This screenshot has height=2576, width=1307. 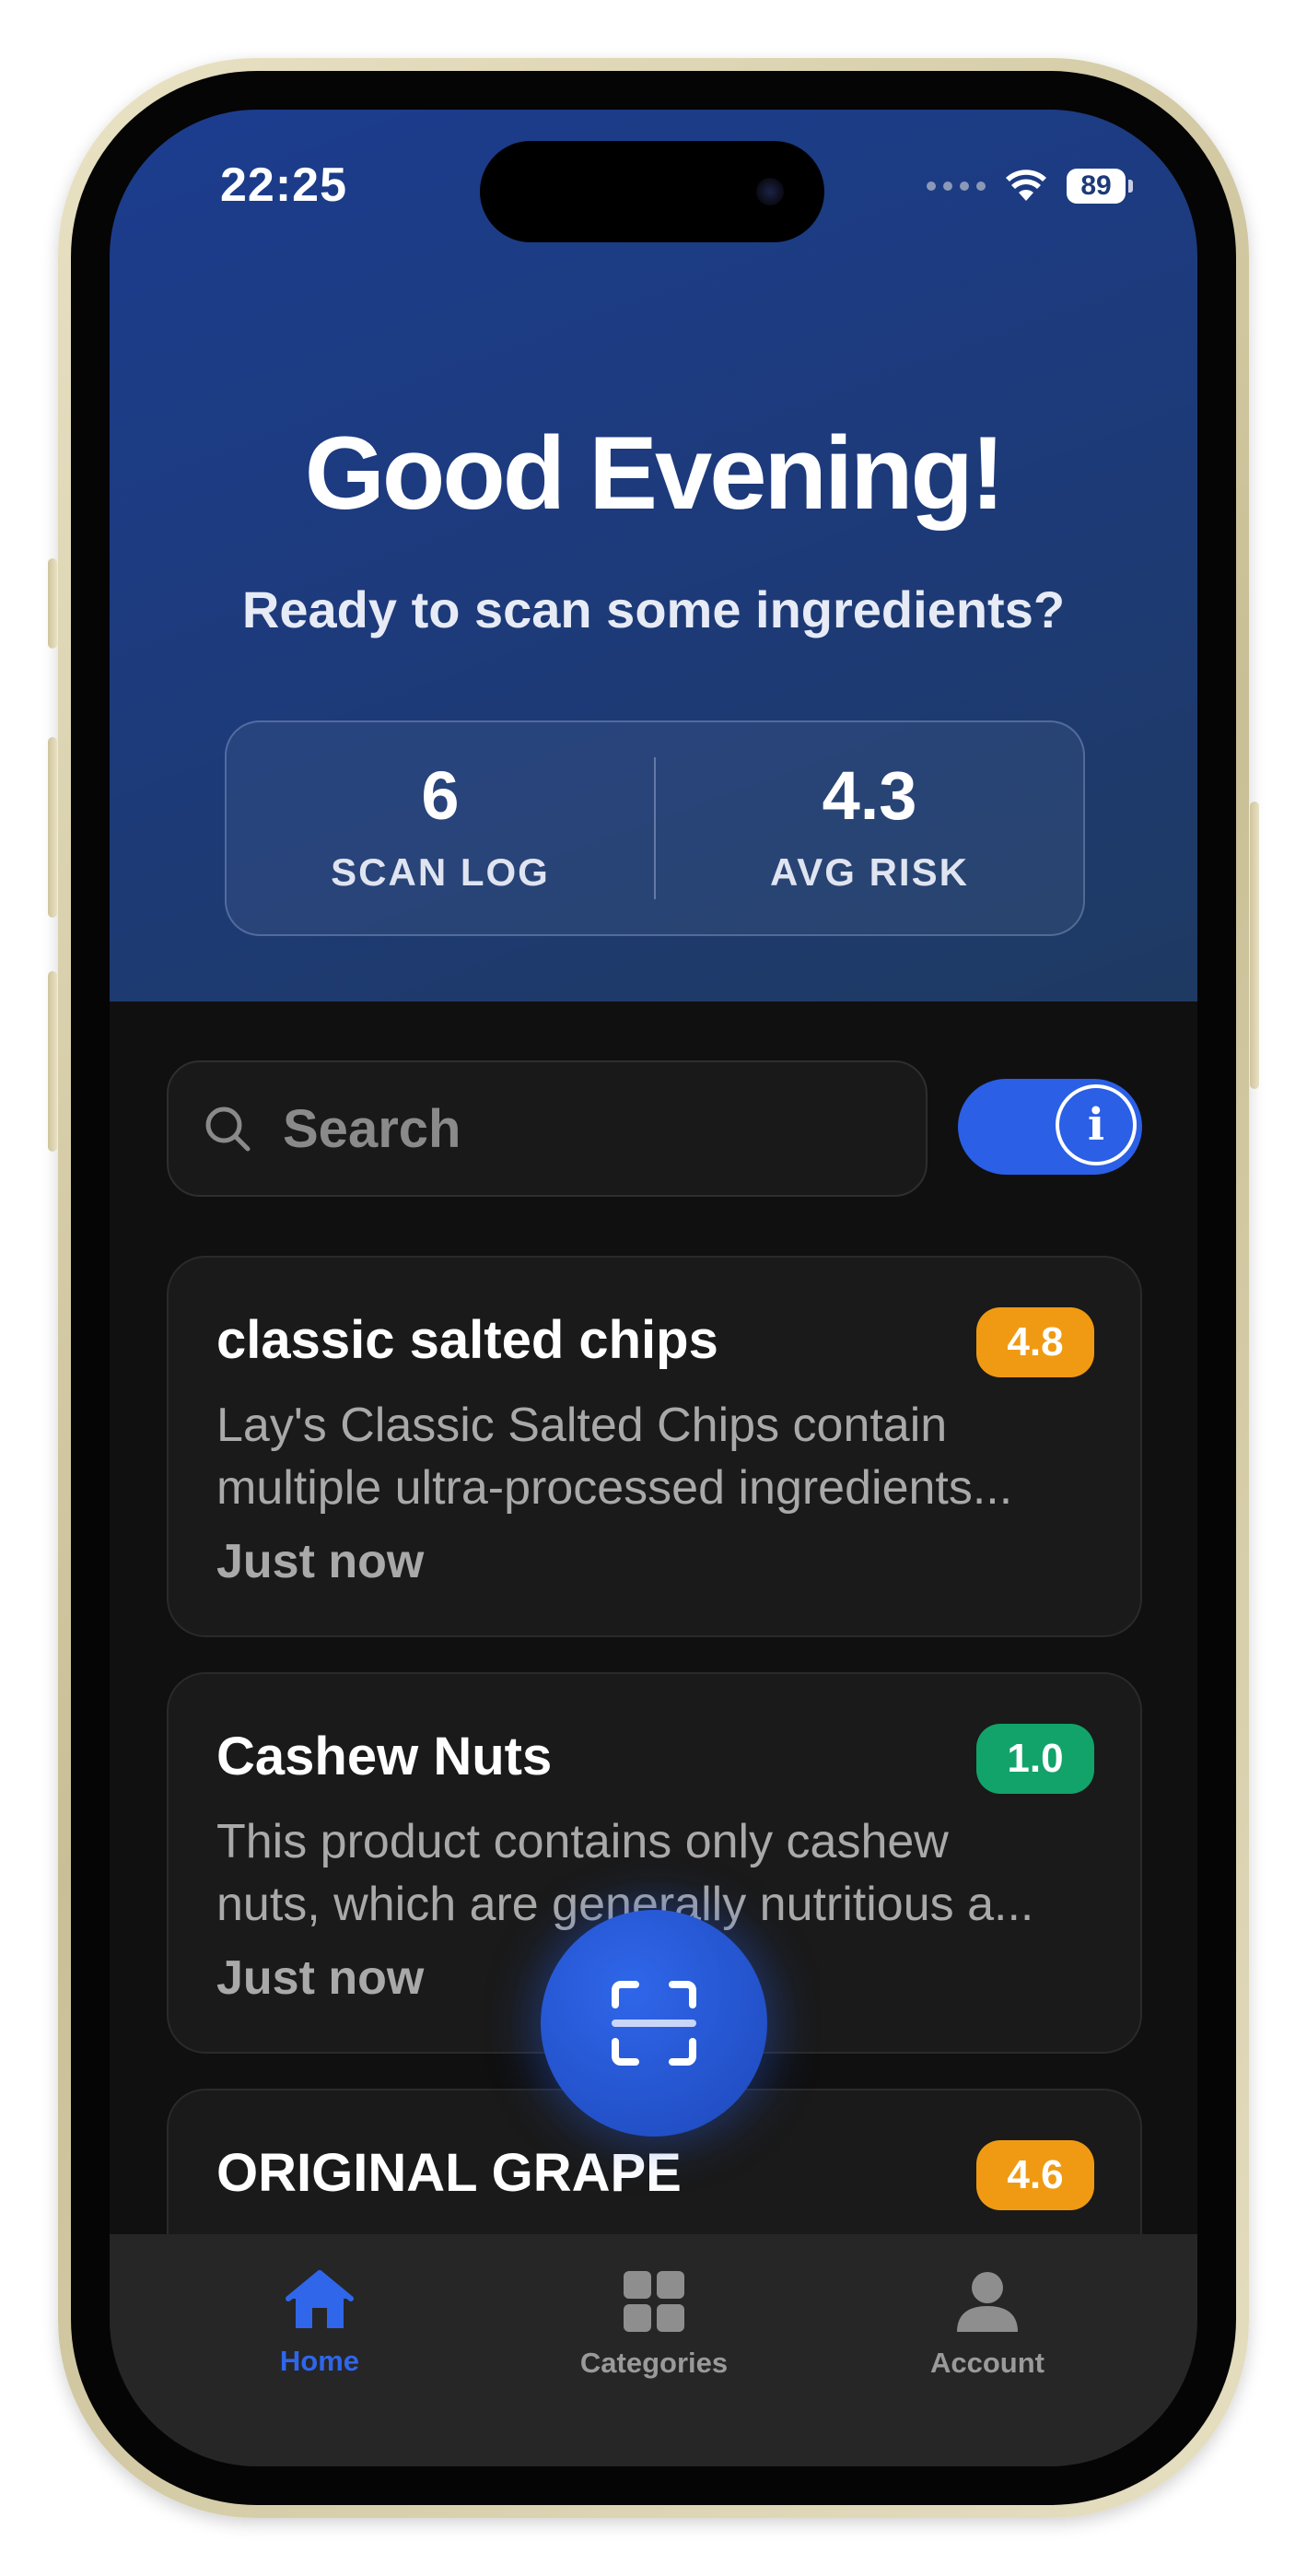 I want to click on tab-label: Account, so click(x=987, y=2363).